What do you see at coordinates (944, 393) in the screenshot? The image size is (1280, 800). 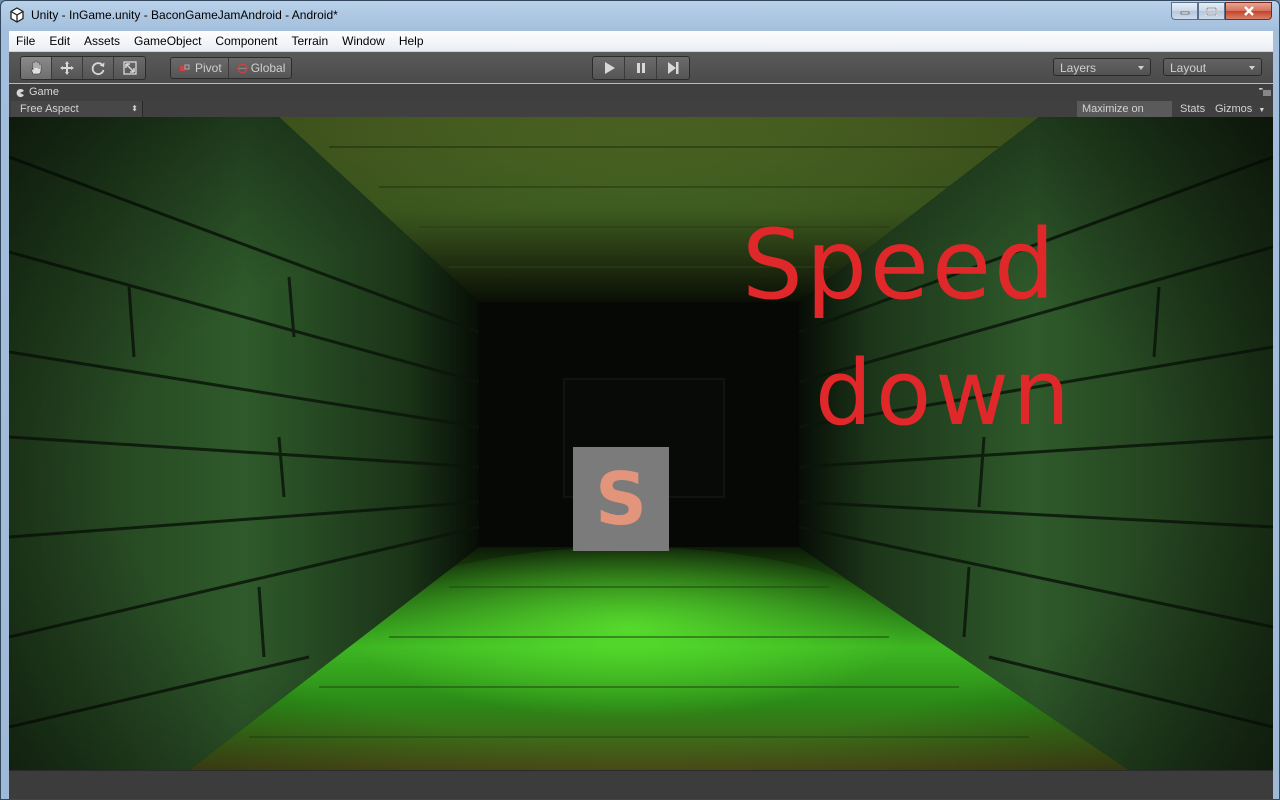 I see `speed-overlay-line2: down` at bounding box center [944, 393].